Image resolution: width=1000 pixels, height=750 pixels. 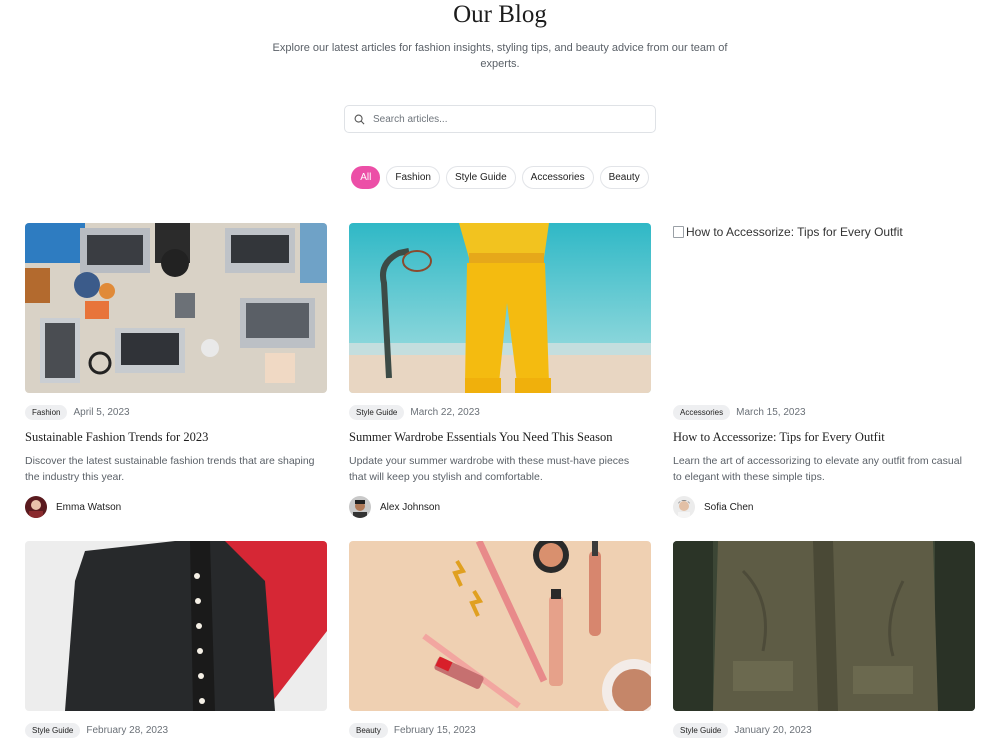 I want to click on blog-card: Style Guide February 28, 2023, so click(x=176, y=639).